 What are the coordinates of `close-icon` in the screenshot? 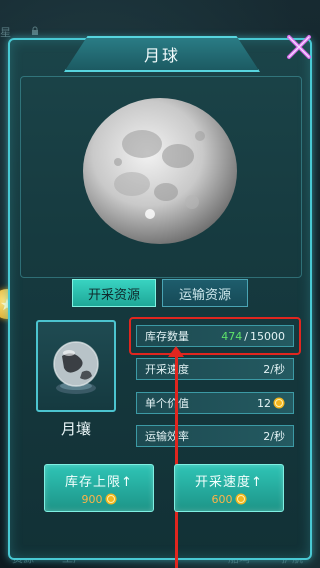 It's located at (299, 47).